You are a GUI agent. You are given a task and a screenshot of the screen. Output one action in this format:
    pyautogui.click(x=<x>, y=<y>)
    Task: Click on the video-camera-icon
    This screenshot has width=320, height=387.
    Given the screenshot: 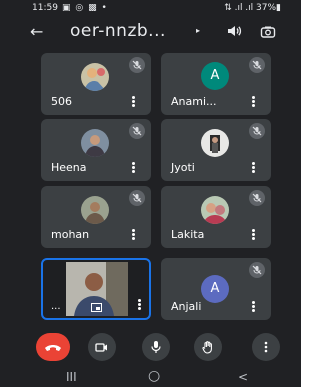 What is the action you would take?
    pyautogui.click(x=101, y=347)
    